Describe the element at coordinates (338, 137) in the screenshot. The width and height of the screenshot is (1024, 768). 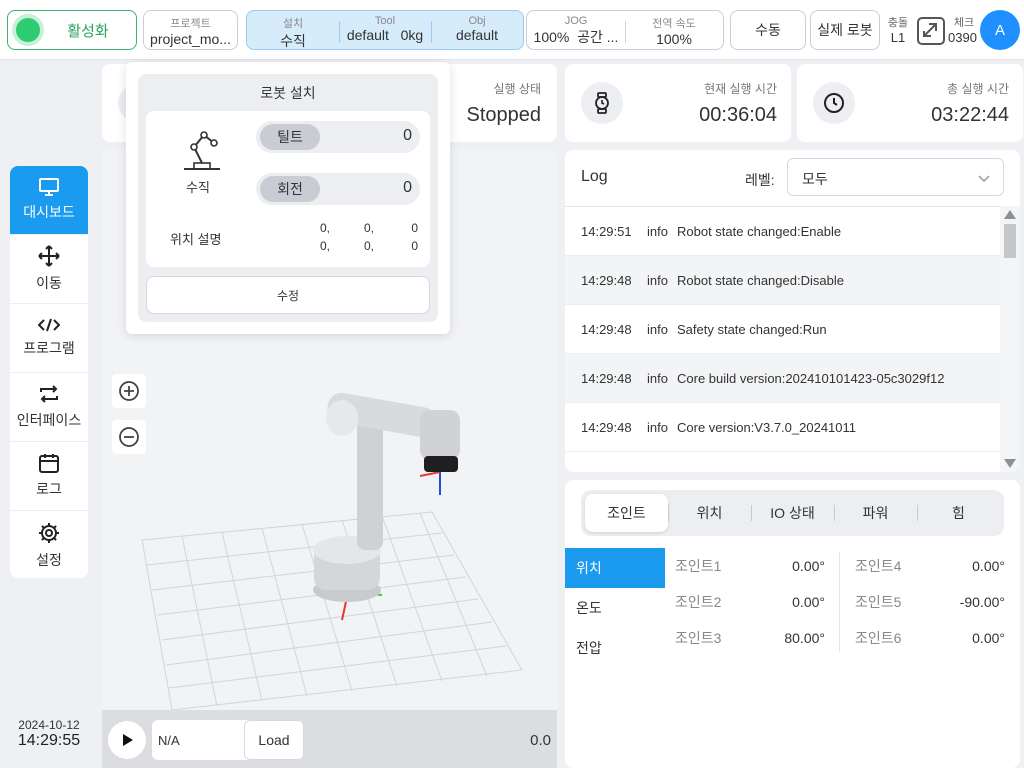
I see `tilt-field: 틸트 0` at that location.